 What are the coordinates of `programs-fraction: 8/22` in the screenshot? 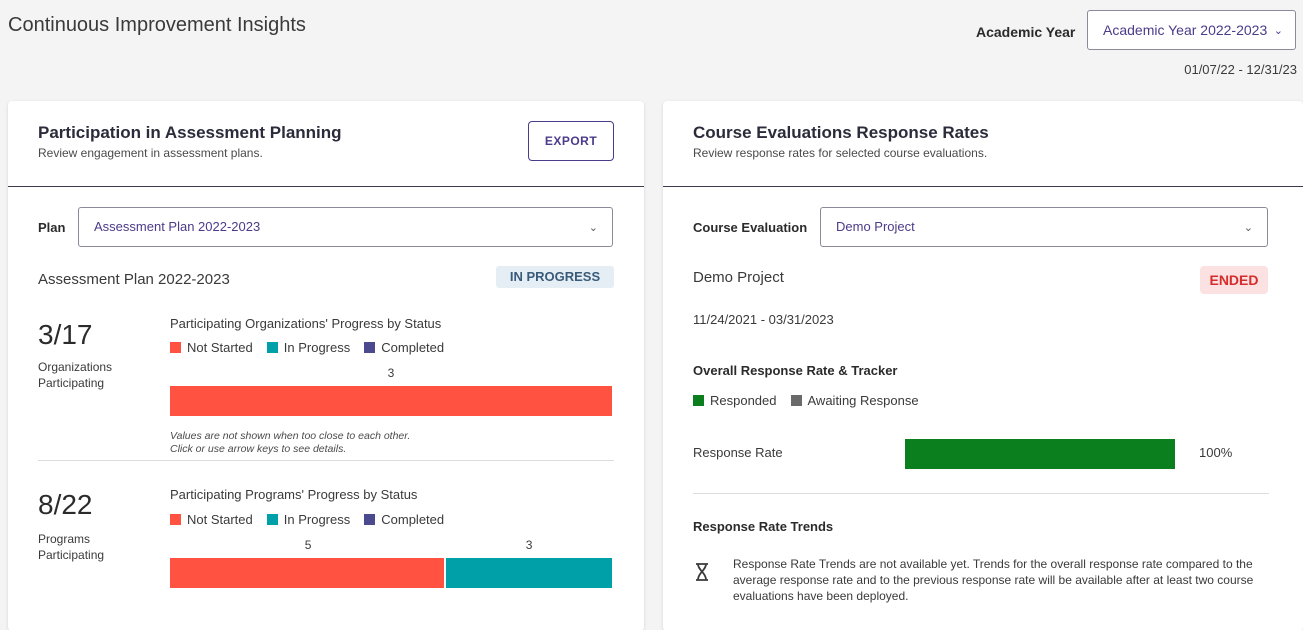 It's located at (65, 504).